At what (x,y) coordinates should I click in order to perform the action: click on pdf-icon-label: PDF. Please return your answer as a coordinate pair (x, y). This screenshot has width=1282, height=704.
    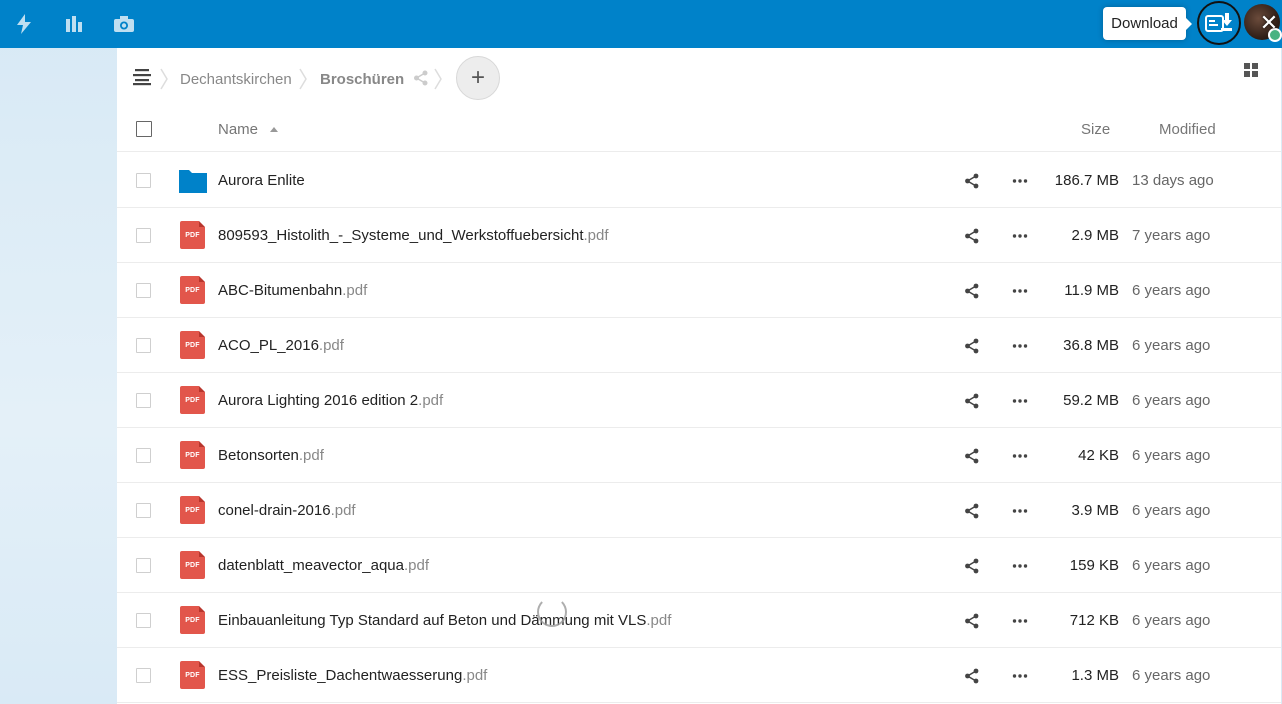
    Looking at the image, I should click on (192, 510).